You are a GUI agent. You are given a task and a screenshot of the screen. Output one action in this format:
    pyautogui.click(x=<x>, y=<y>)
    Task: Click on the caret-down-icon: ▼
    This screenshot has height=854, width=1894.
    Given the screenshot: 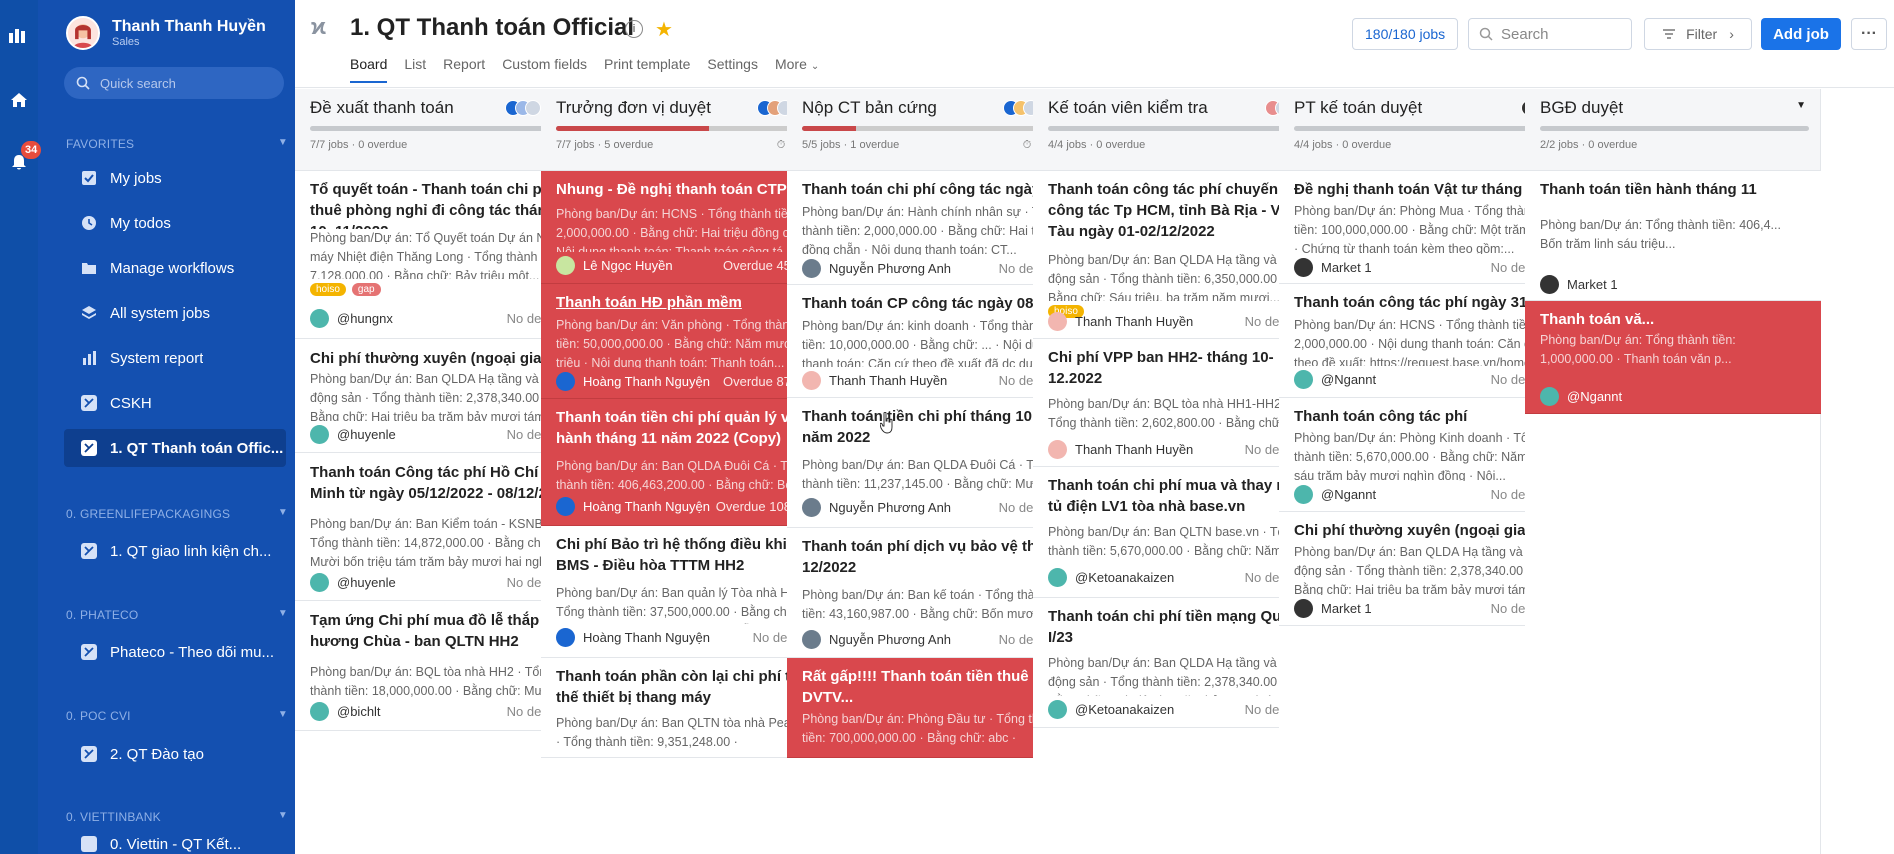 What is the action you would take?
    pyautogui.click(x=1801, y=105)
    